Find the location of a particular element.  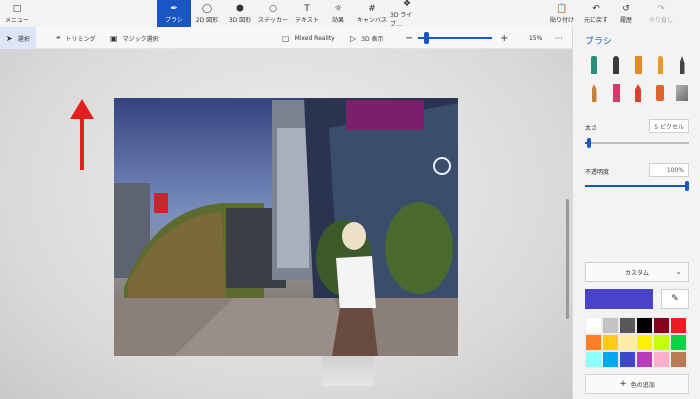

tab-2d-shapes: ◯ 2D 図形 is located at coordinates (207, 13).